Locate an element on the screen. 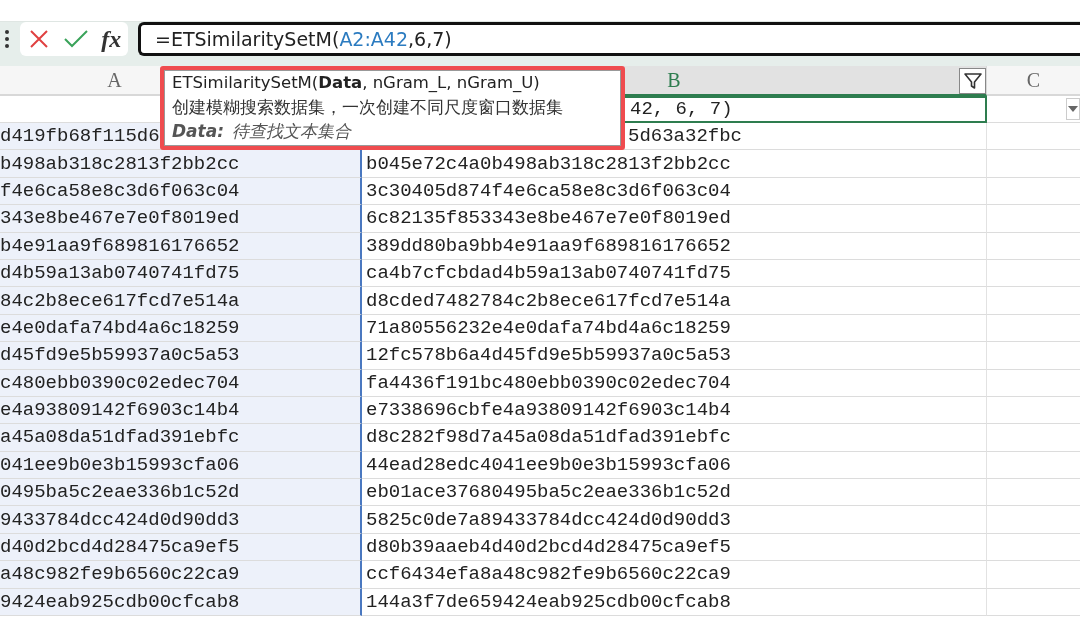  table-cell: a45a08da51dfad391ebfc is located at coordinates (120, 437).